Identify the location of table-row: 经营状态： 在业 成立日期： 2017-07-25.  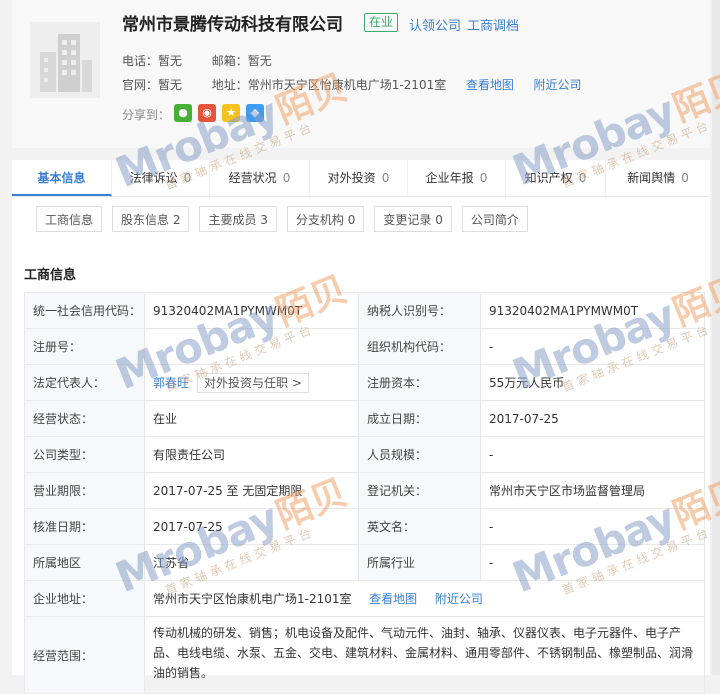
(364, 418).